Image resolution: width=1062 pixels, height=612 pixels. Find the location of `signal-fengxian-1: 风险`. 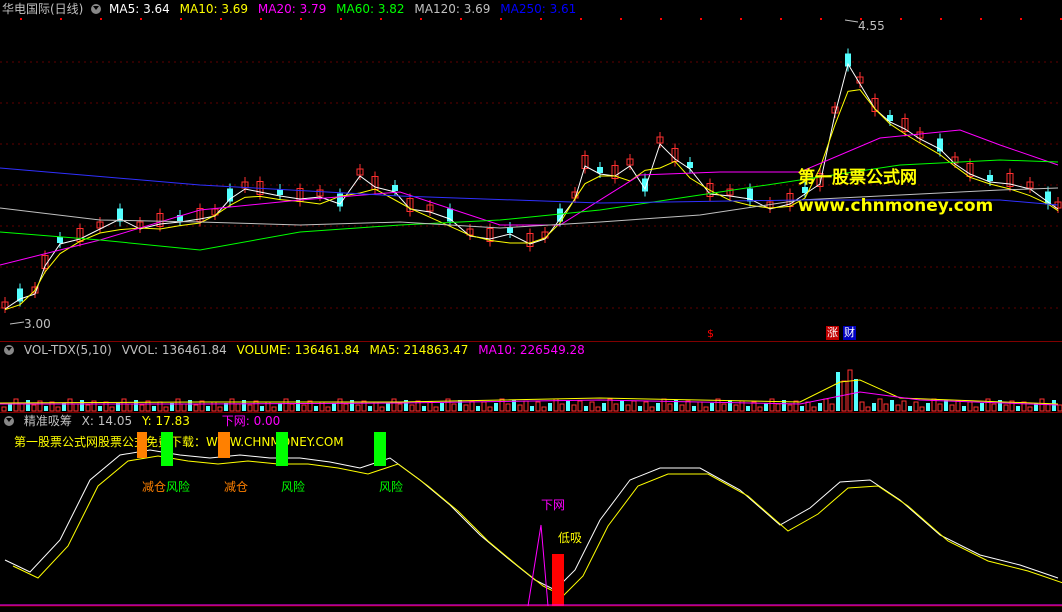

signal-fengxian-1: 风险 is located at coordinates (178, 487).